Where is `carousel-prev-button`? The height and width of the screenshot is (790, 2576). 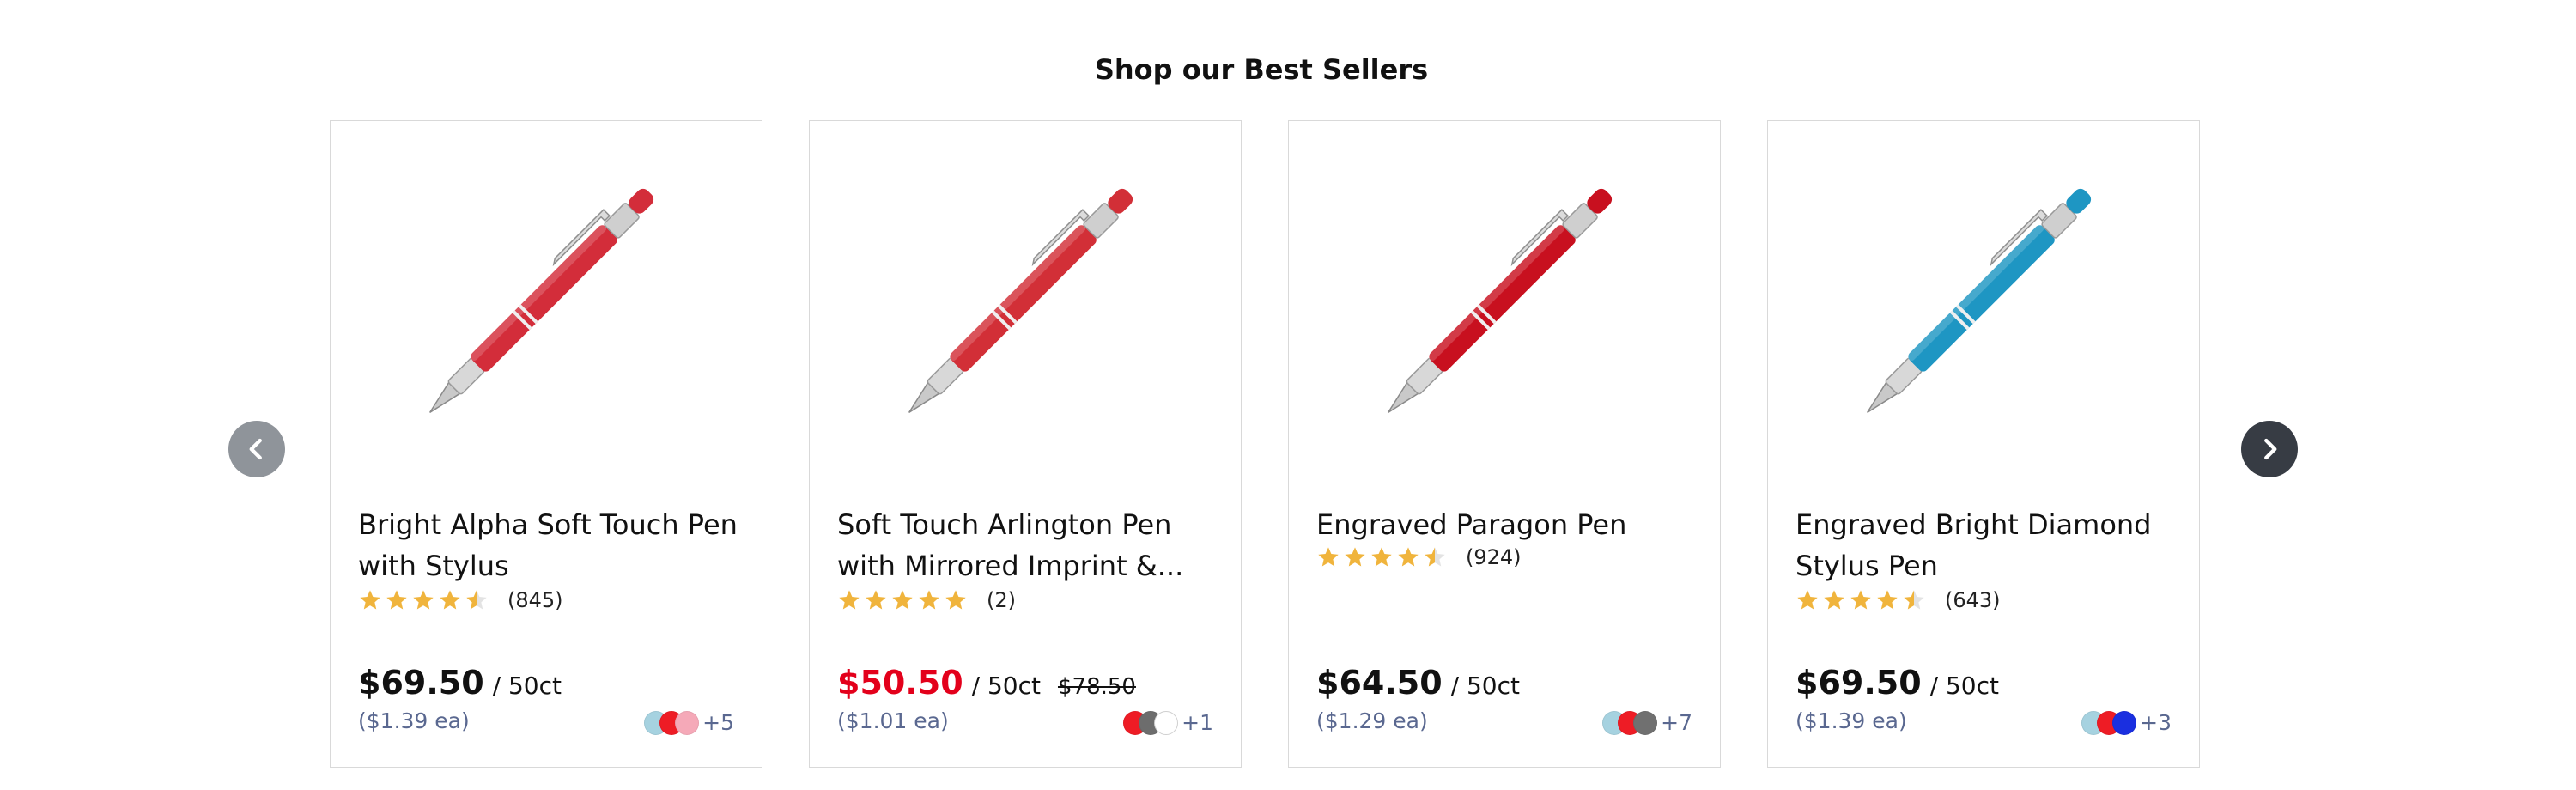 carousel-prev-button is located at coordinates (257, 449).